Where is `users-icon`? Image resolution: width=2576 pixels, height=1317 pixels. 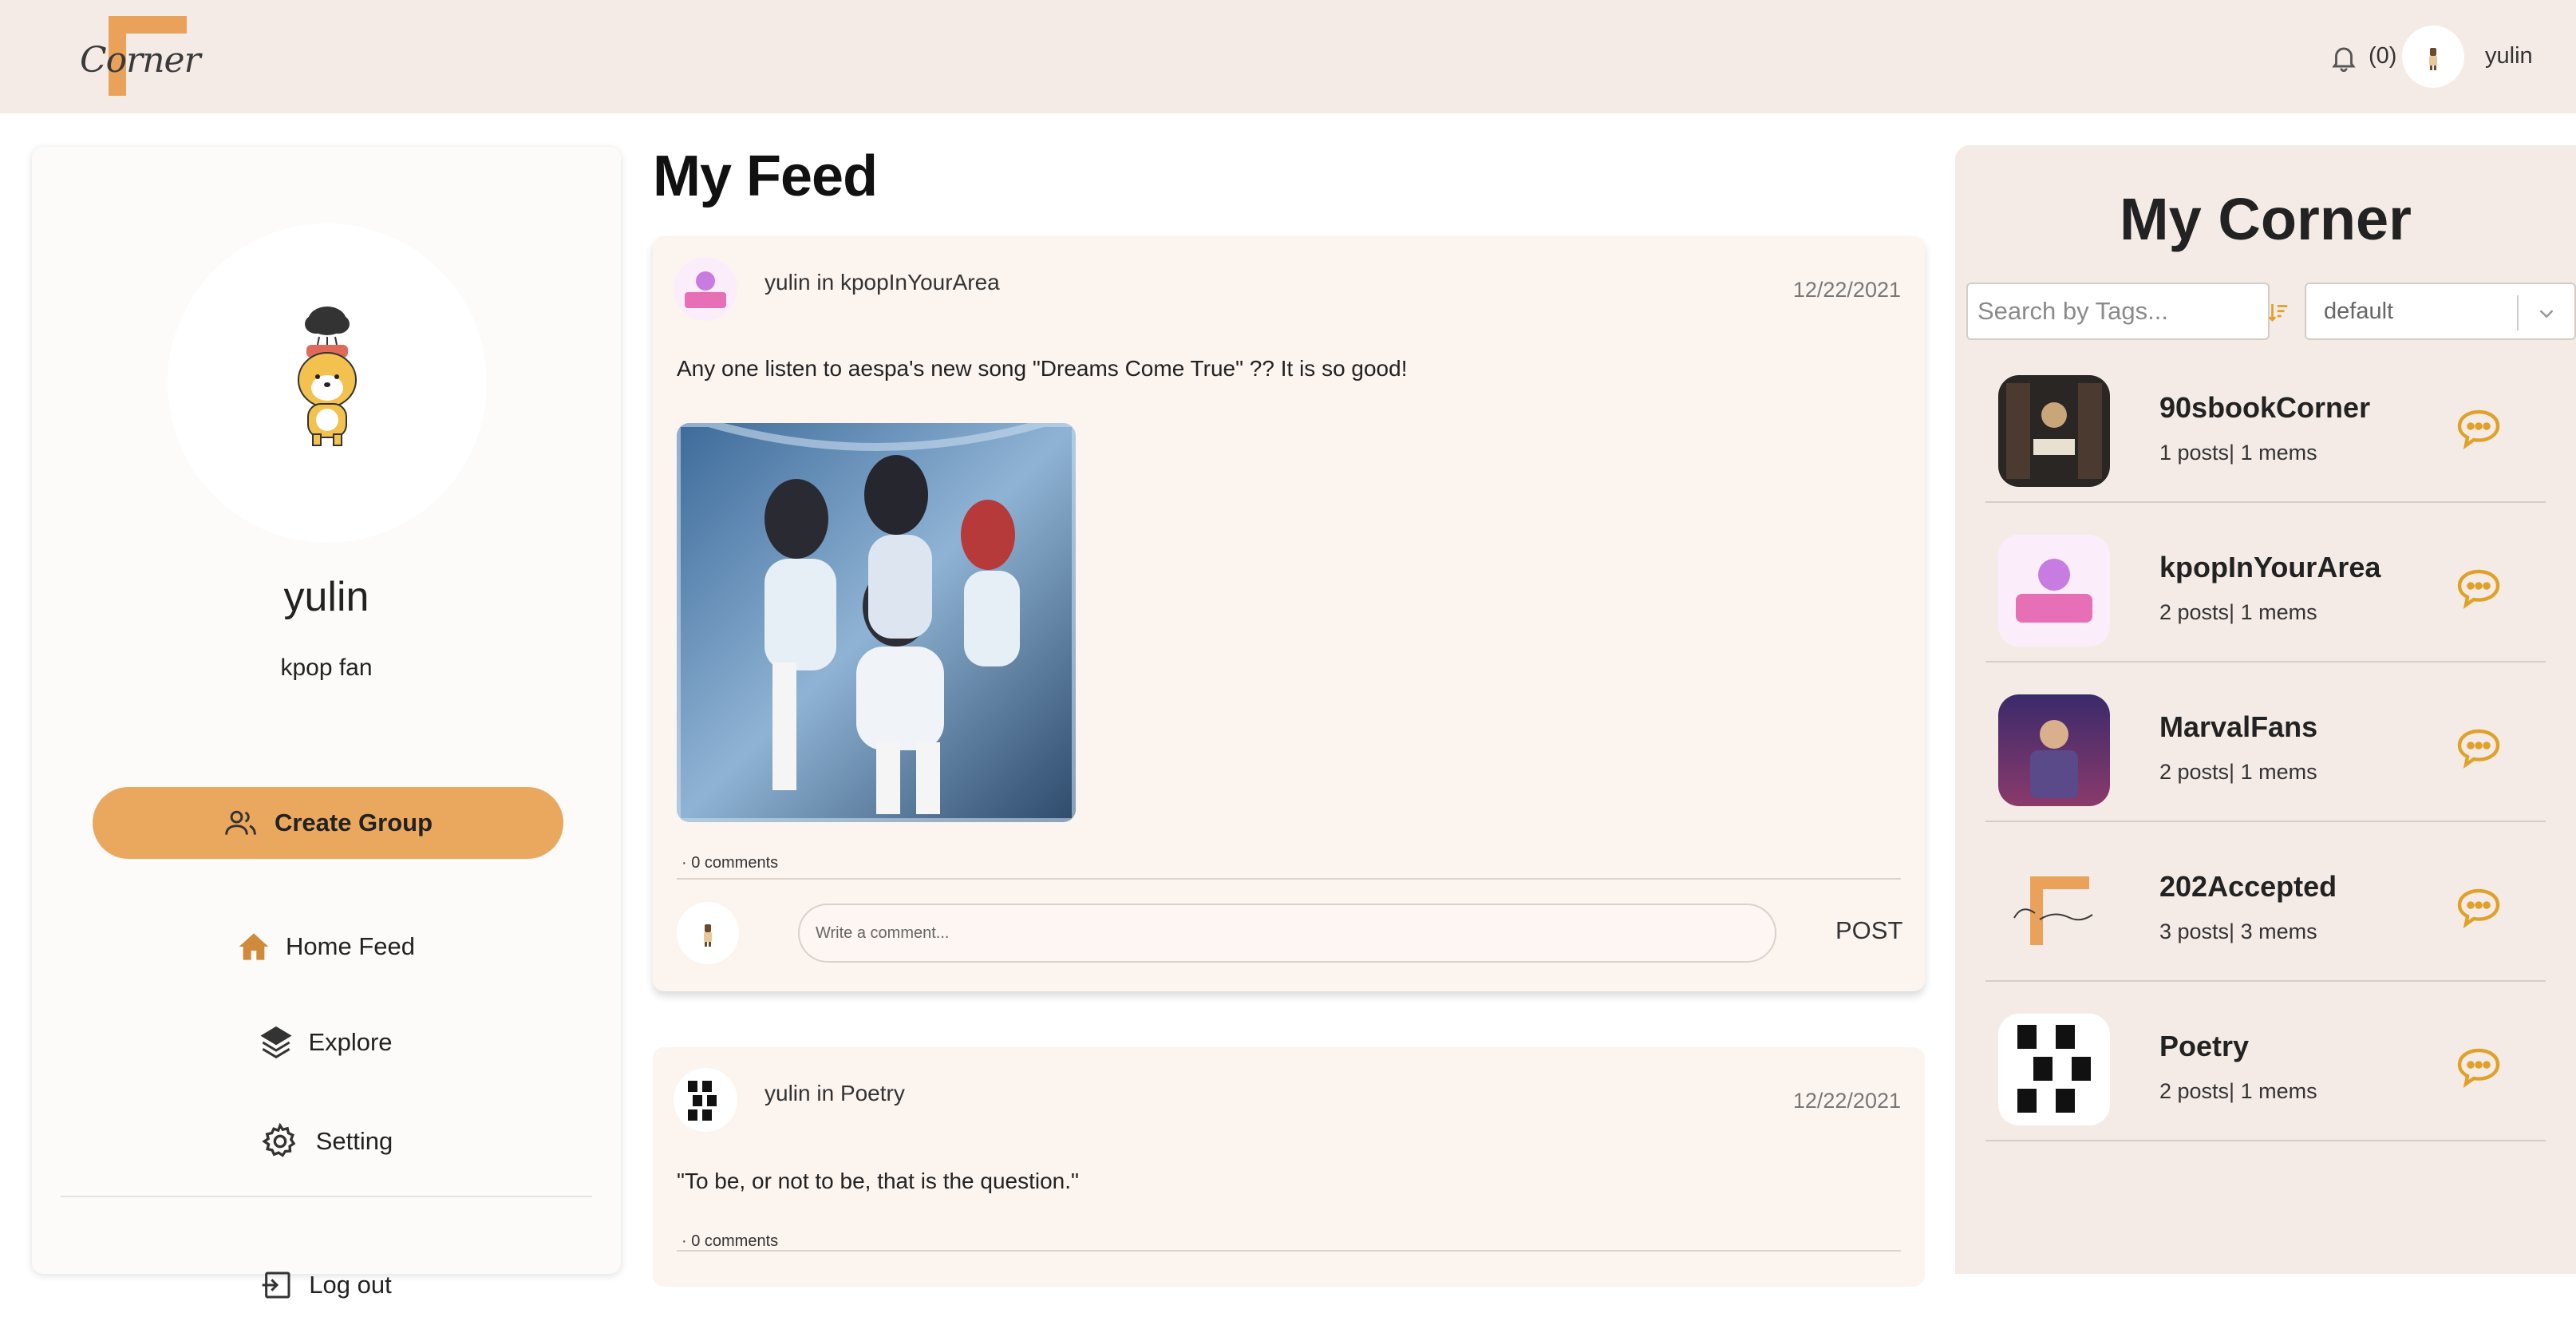
users-icon is located at coordinates (240, 822).